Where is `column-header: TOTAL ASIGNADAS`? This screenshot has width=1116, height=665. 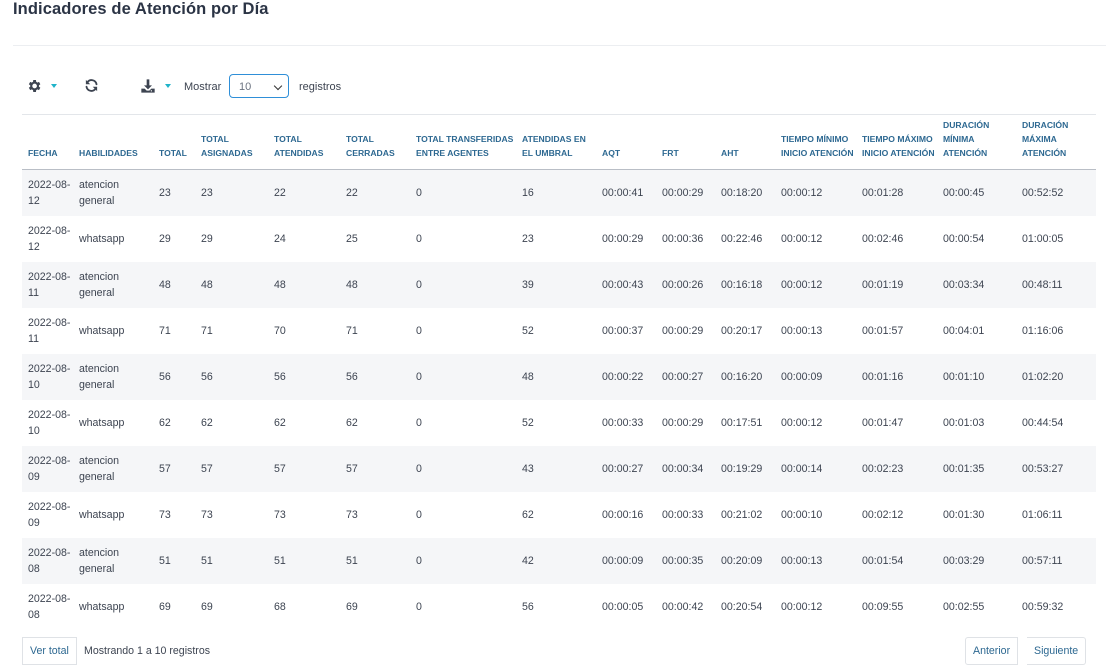 column-header: TOTAL ASIGNADAS is located at coordinates (231, 142).